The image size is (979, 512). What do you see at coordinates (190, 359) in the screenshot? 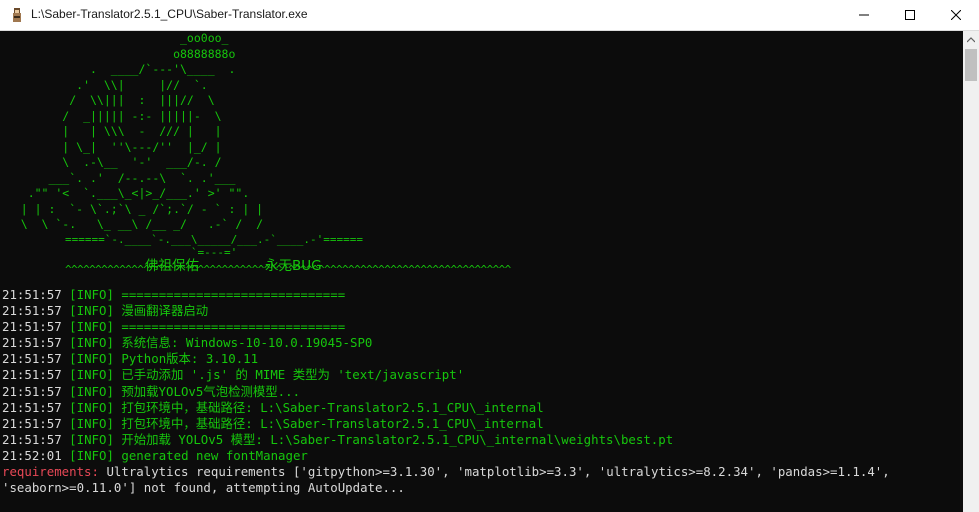
I see `log-message: Python版本: 3.10.11` at bounding box center [190, 359].